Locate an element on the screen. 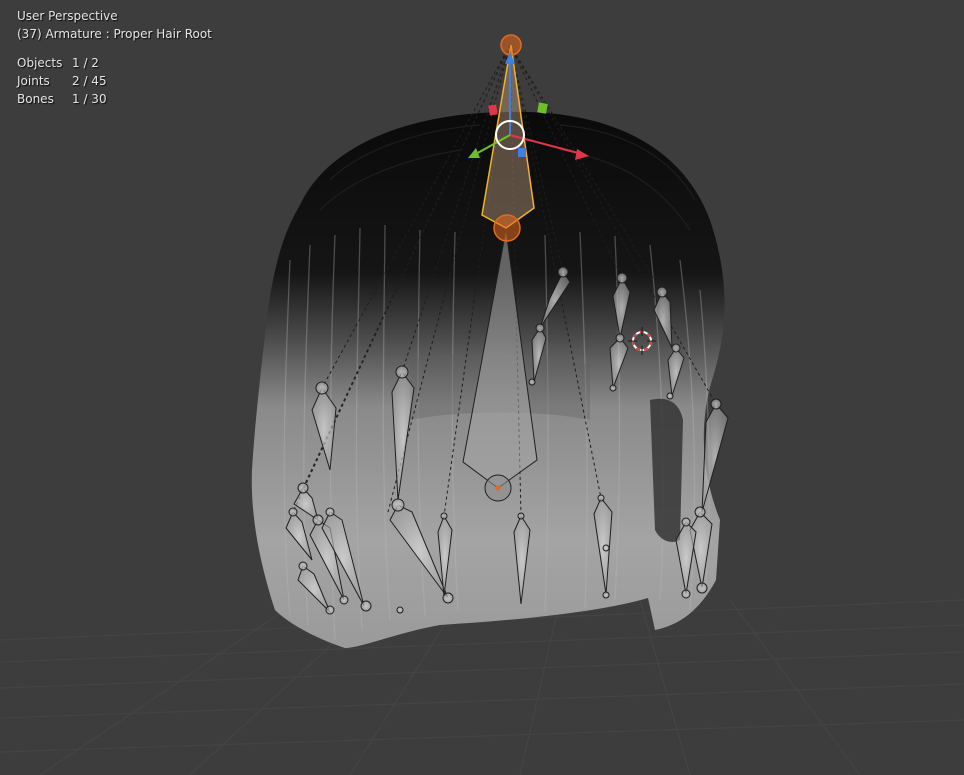 The image size is (964, 775). bone is located at coordinates (715, 458).